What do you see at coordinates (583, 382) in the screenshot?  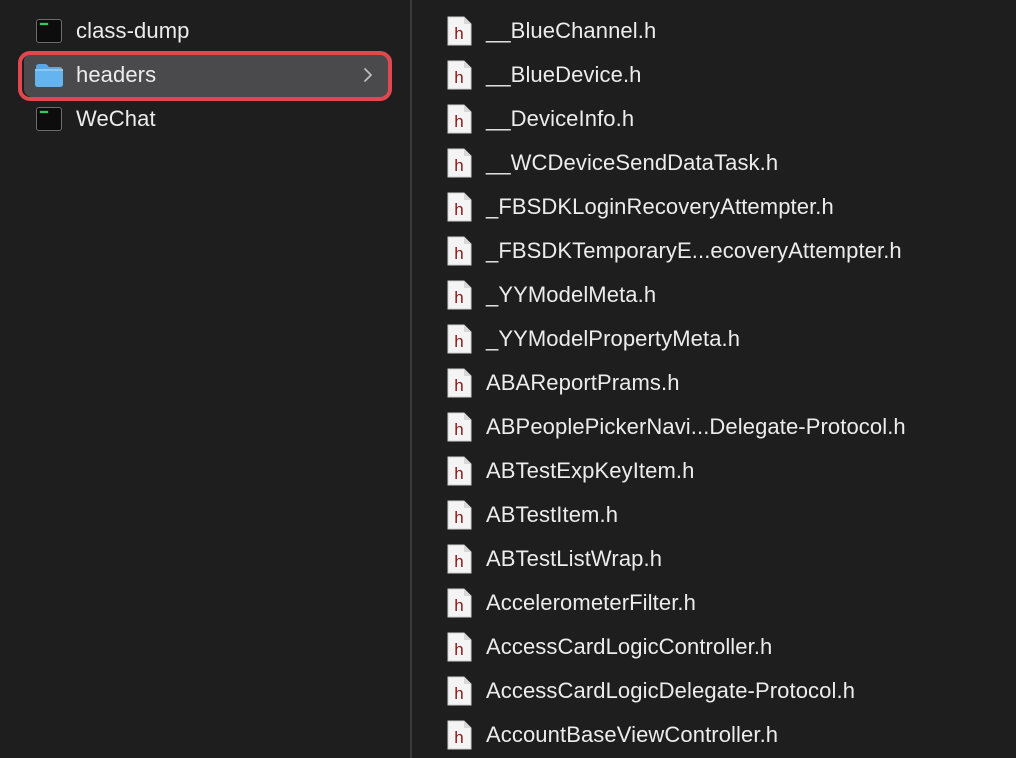 I see `file-name-label: ABAReportPrams.h` at bounding box center [583, 382].